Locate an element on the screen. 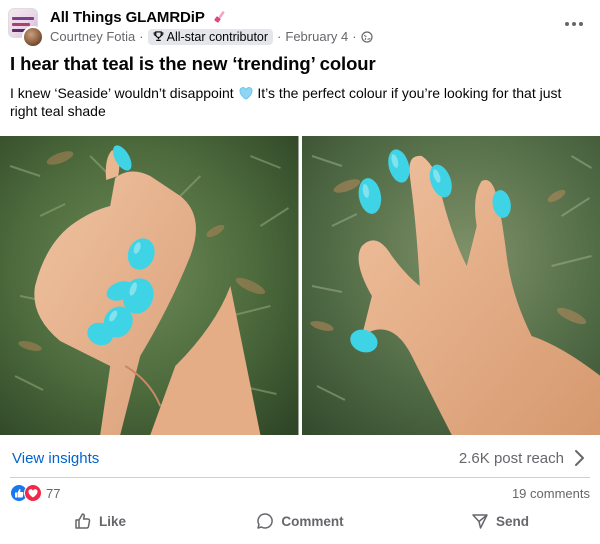  comments-count: 19 comments is located at coordinates (551, 493).